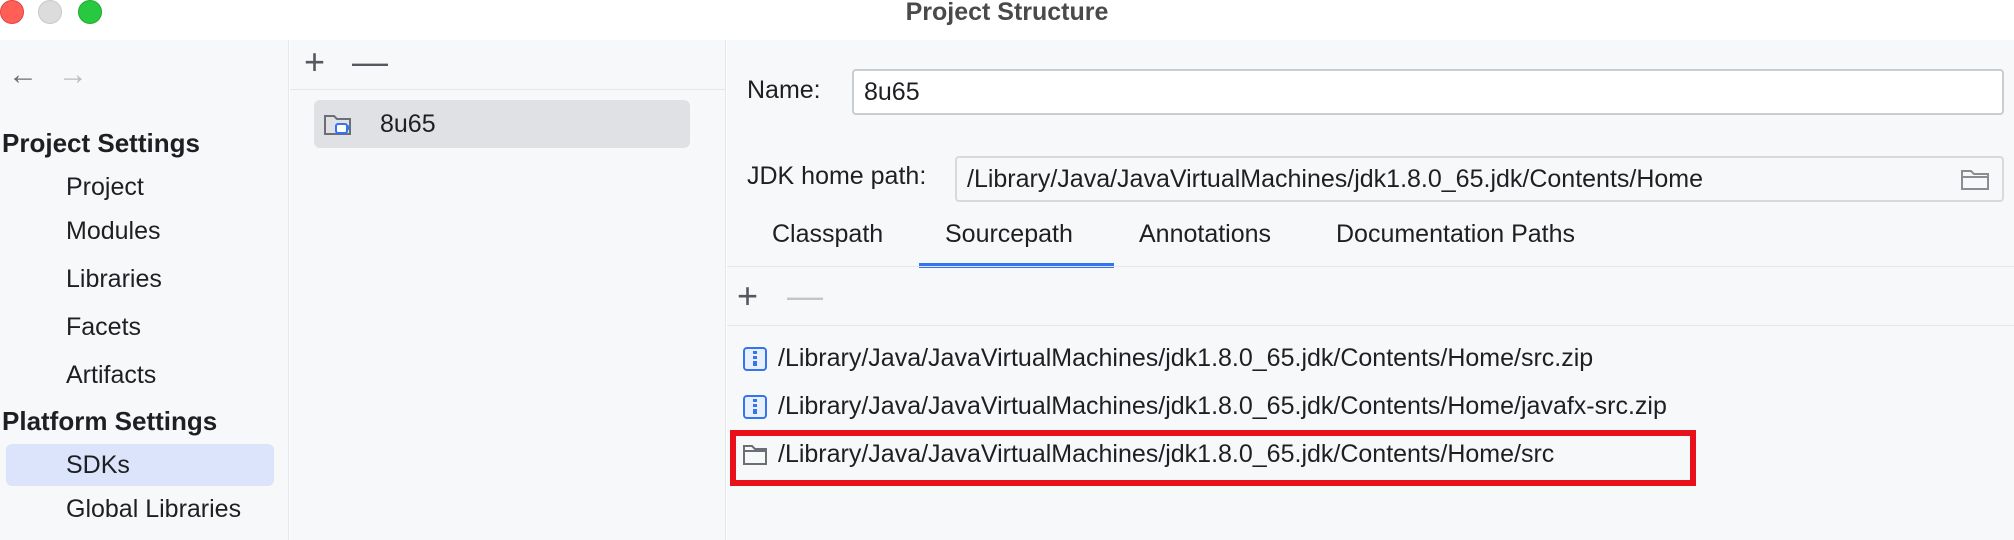 Image resolution: width=2014 pixels, height=540 pixels. I want to click on highlight-box, so click(1213, 458).